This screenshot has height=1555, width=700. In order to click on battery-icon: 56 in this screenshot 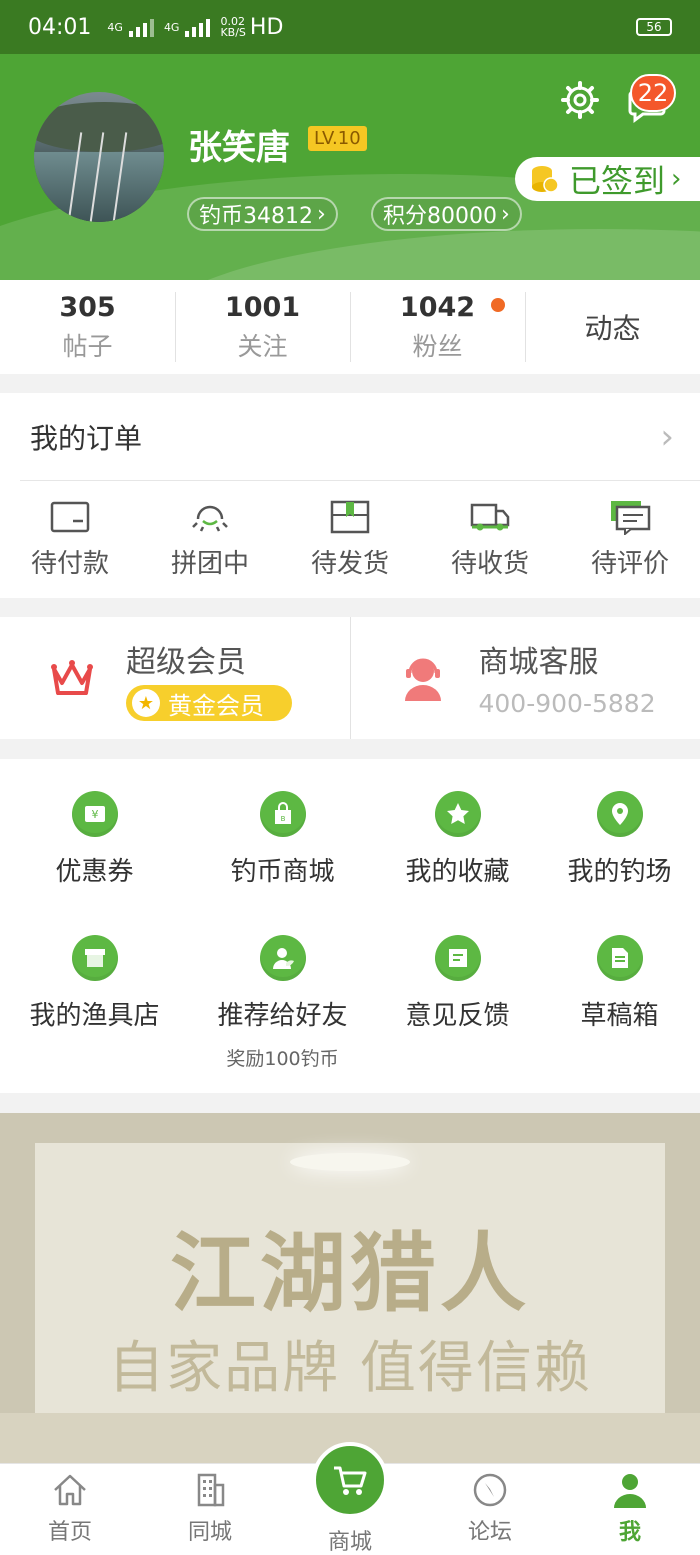, I will do `click(654, 27)`.